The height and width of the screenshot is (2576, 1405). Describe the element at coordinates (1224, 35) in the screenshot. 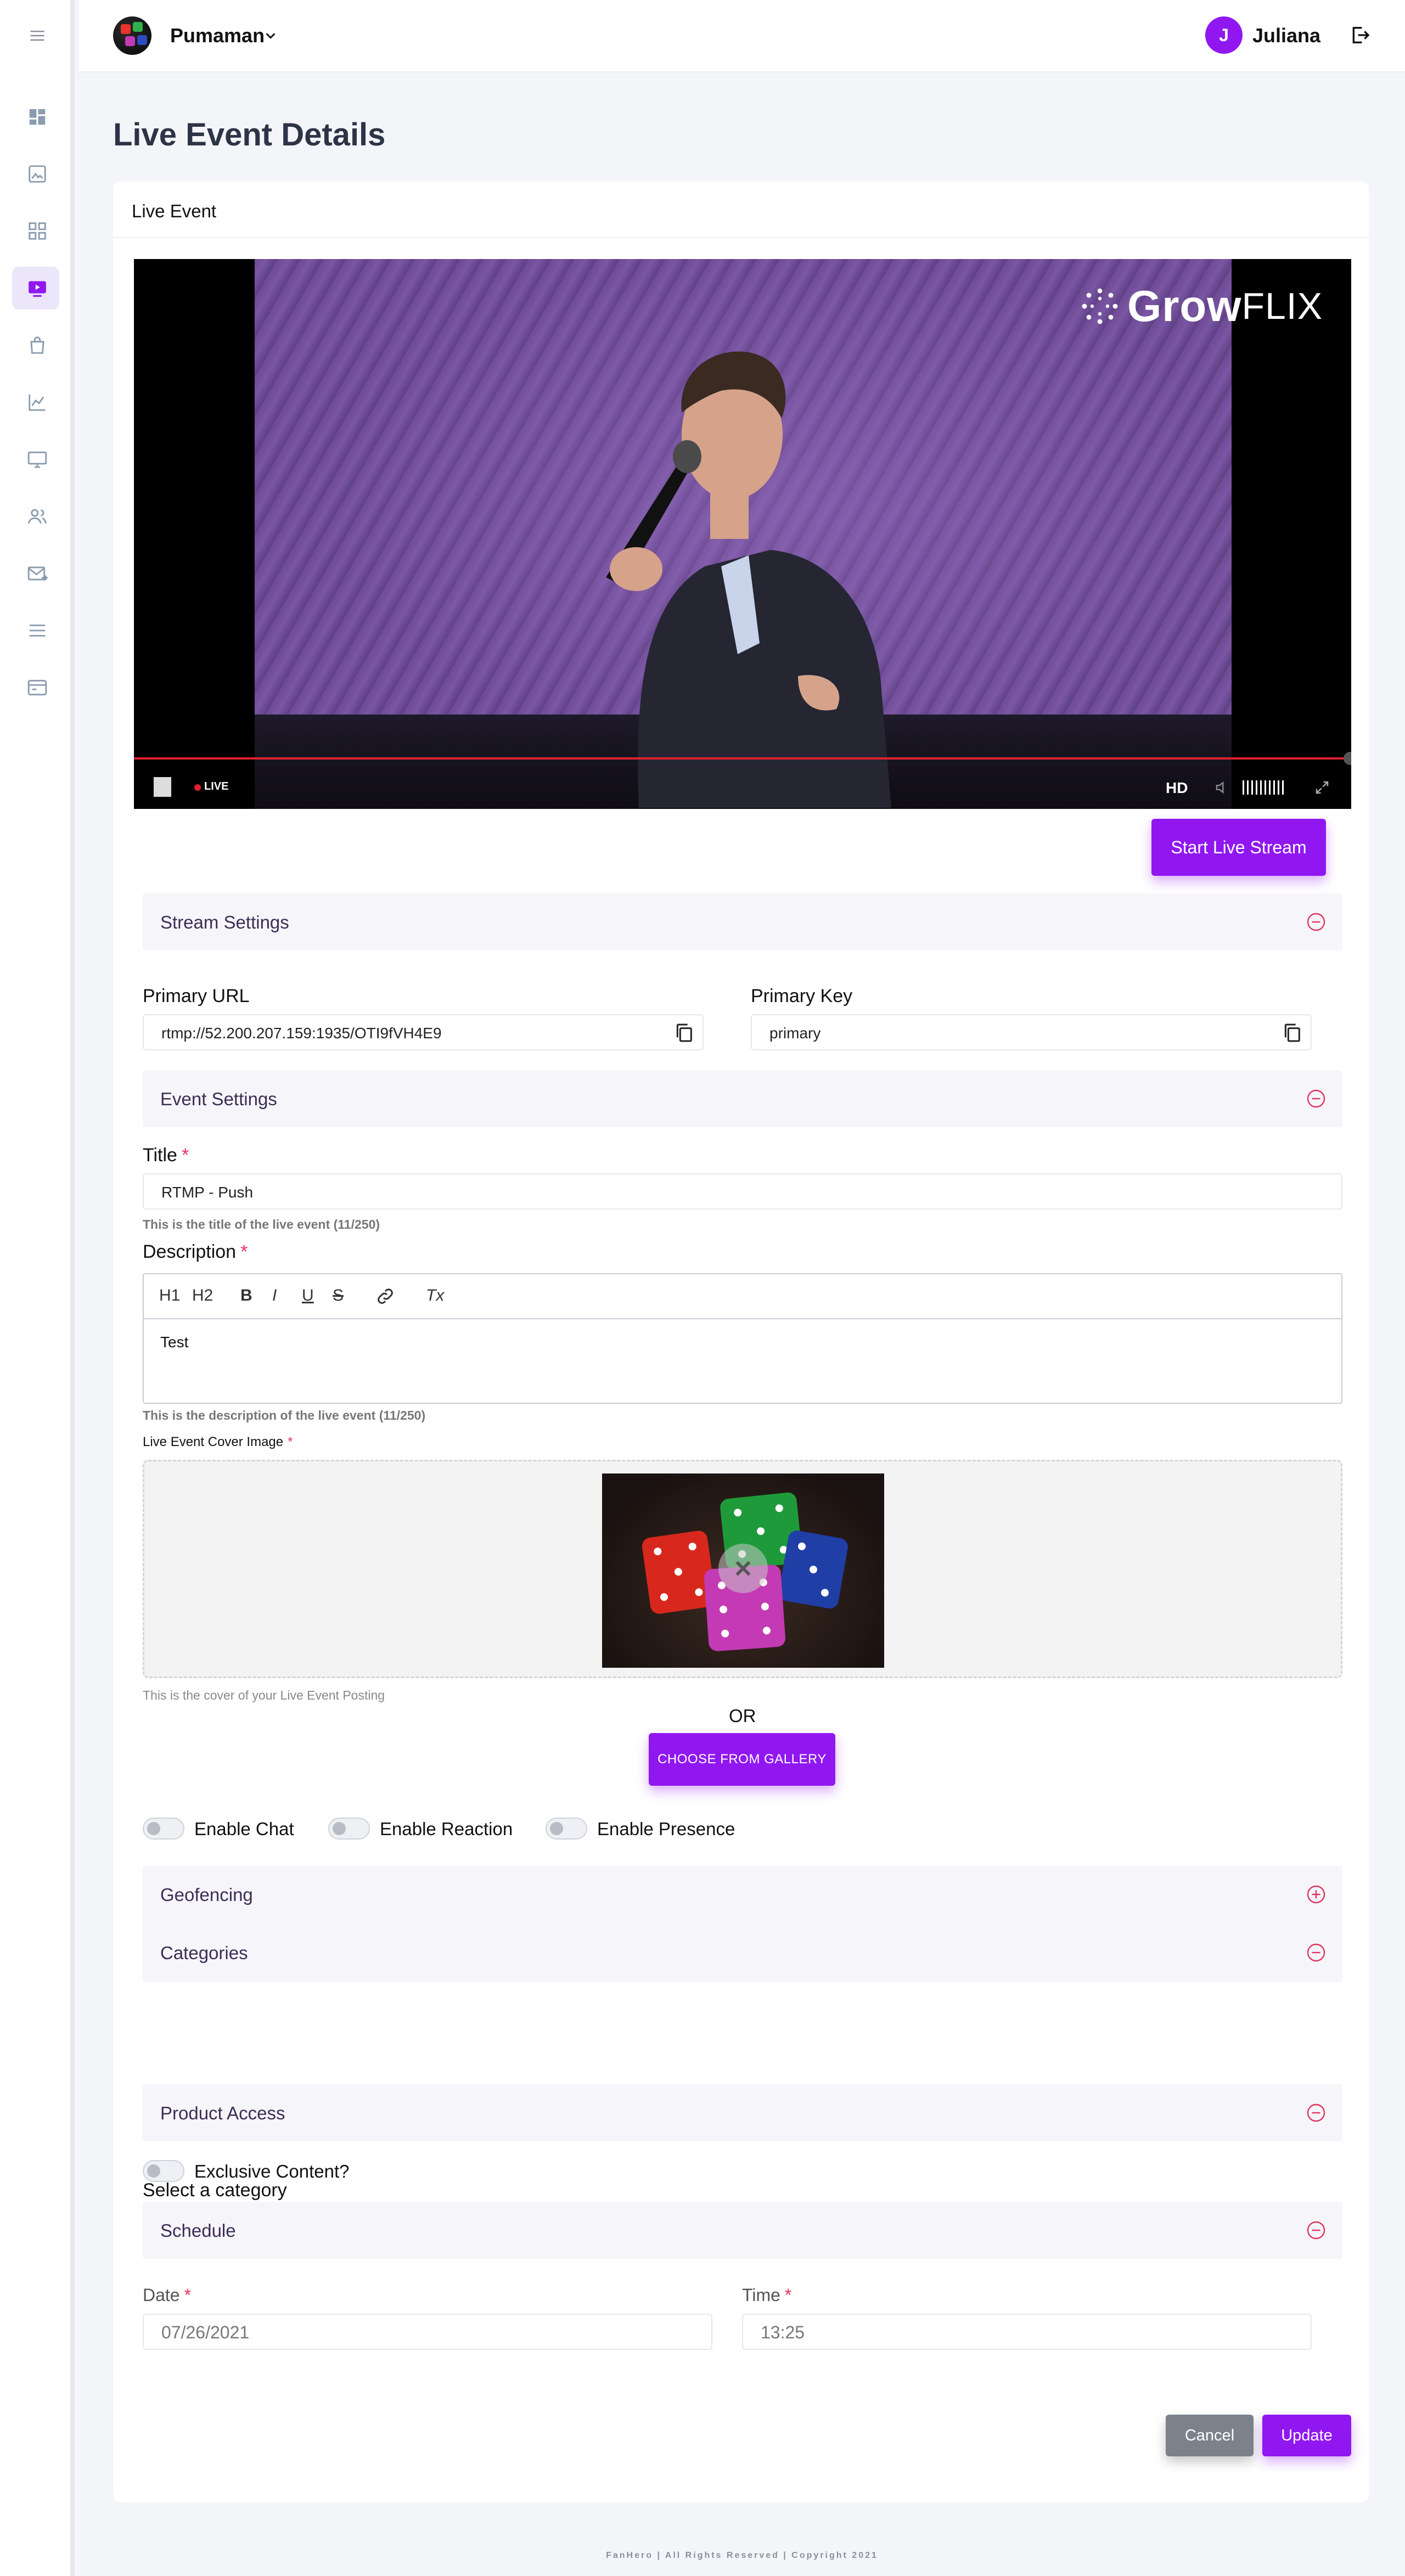

I see `avatar: J` at that location.